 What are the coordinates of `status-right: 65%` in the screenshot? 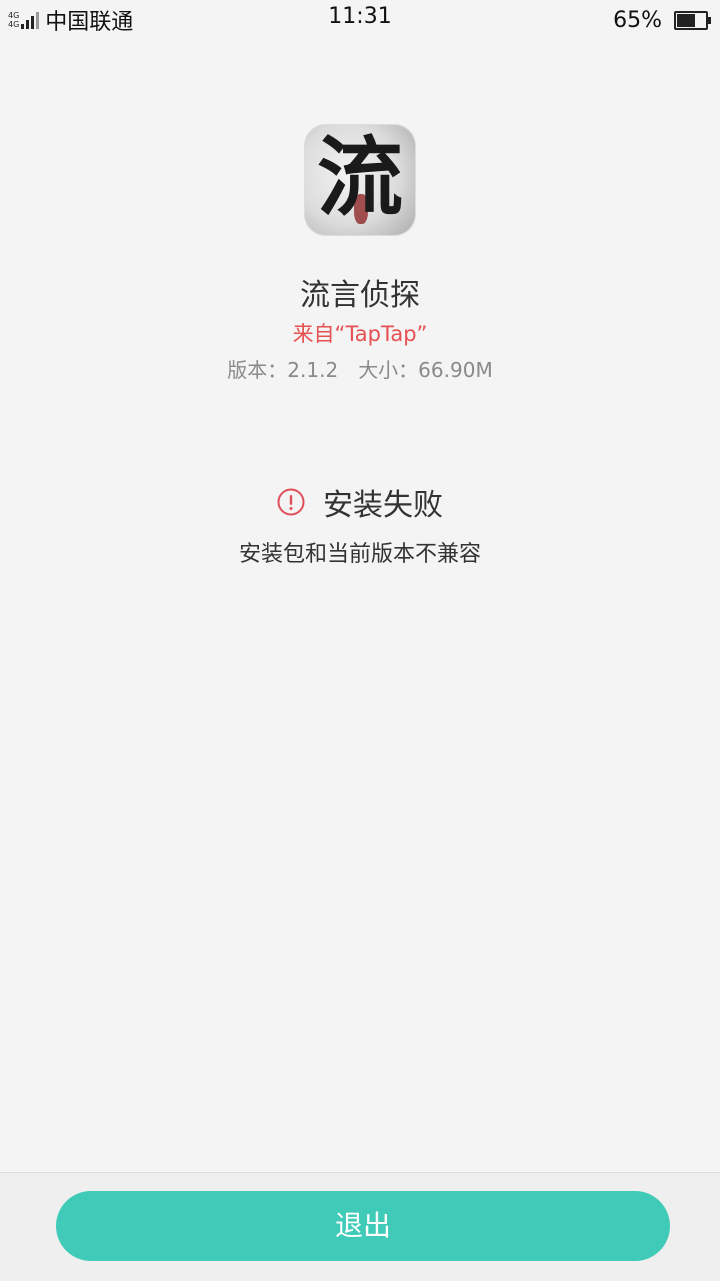 It's located at (662, 20).